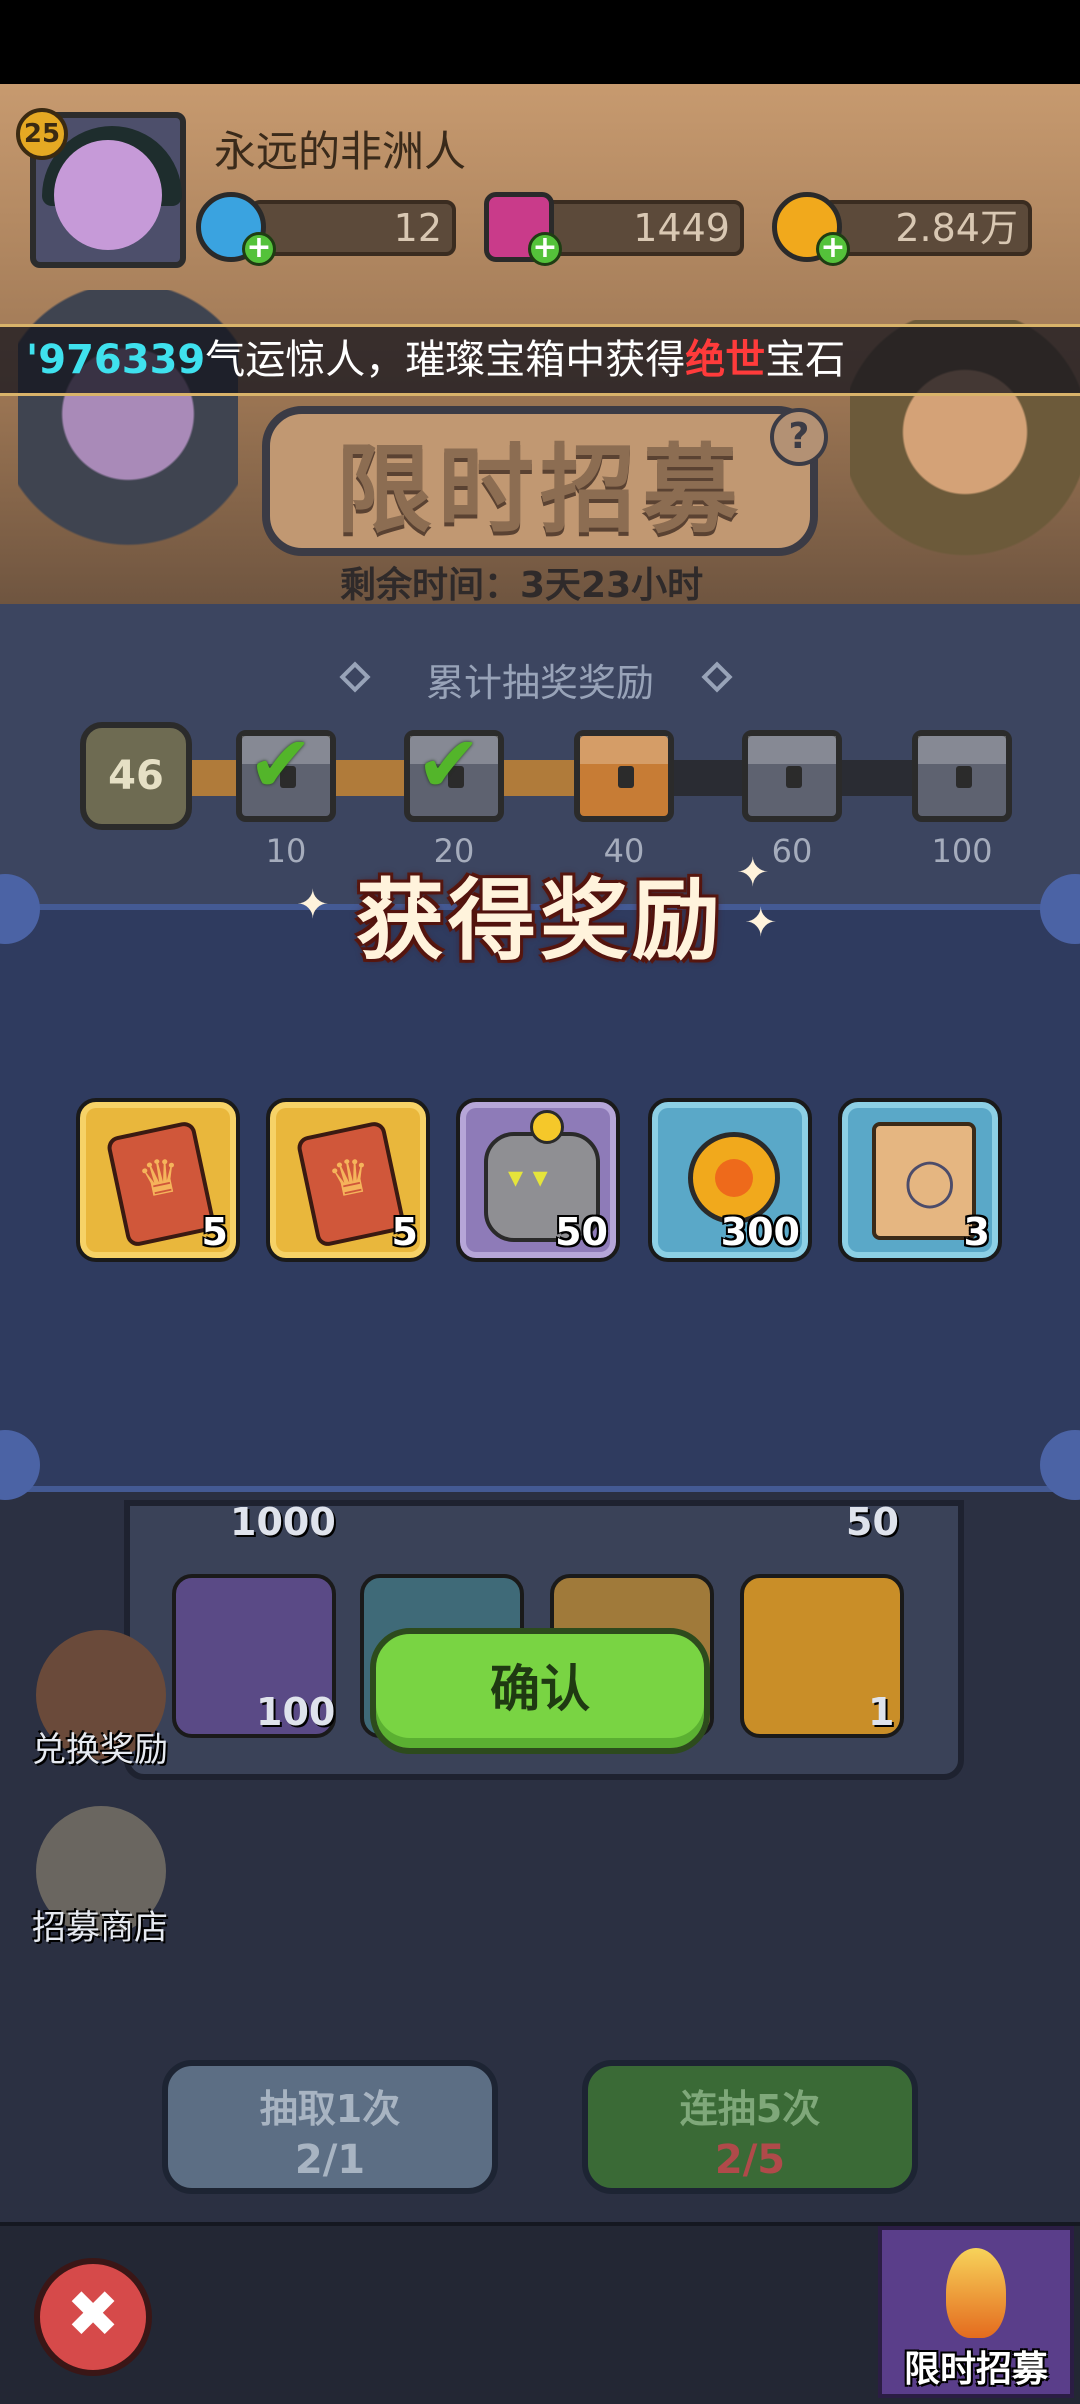 The image size is (1080, 2404). I want to click on draw-five-cost: 2/5, so click(750, 2160).